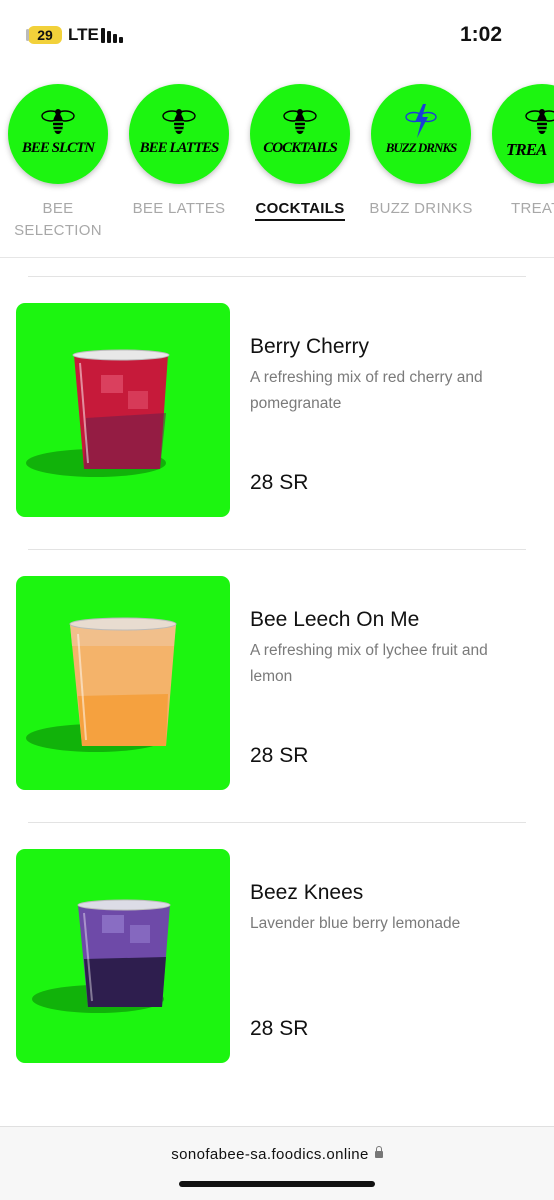 The image size is (554, 1200). I want to click on url-display: sonofabee-sa.foodics.online, so click(277, 1154).